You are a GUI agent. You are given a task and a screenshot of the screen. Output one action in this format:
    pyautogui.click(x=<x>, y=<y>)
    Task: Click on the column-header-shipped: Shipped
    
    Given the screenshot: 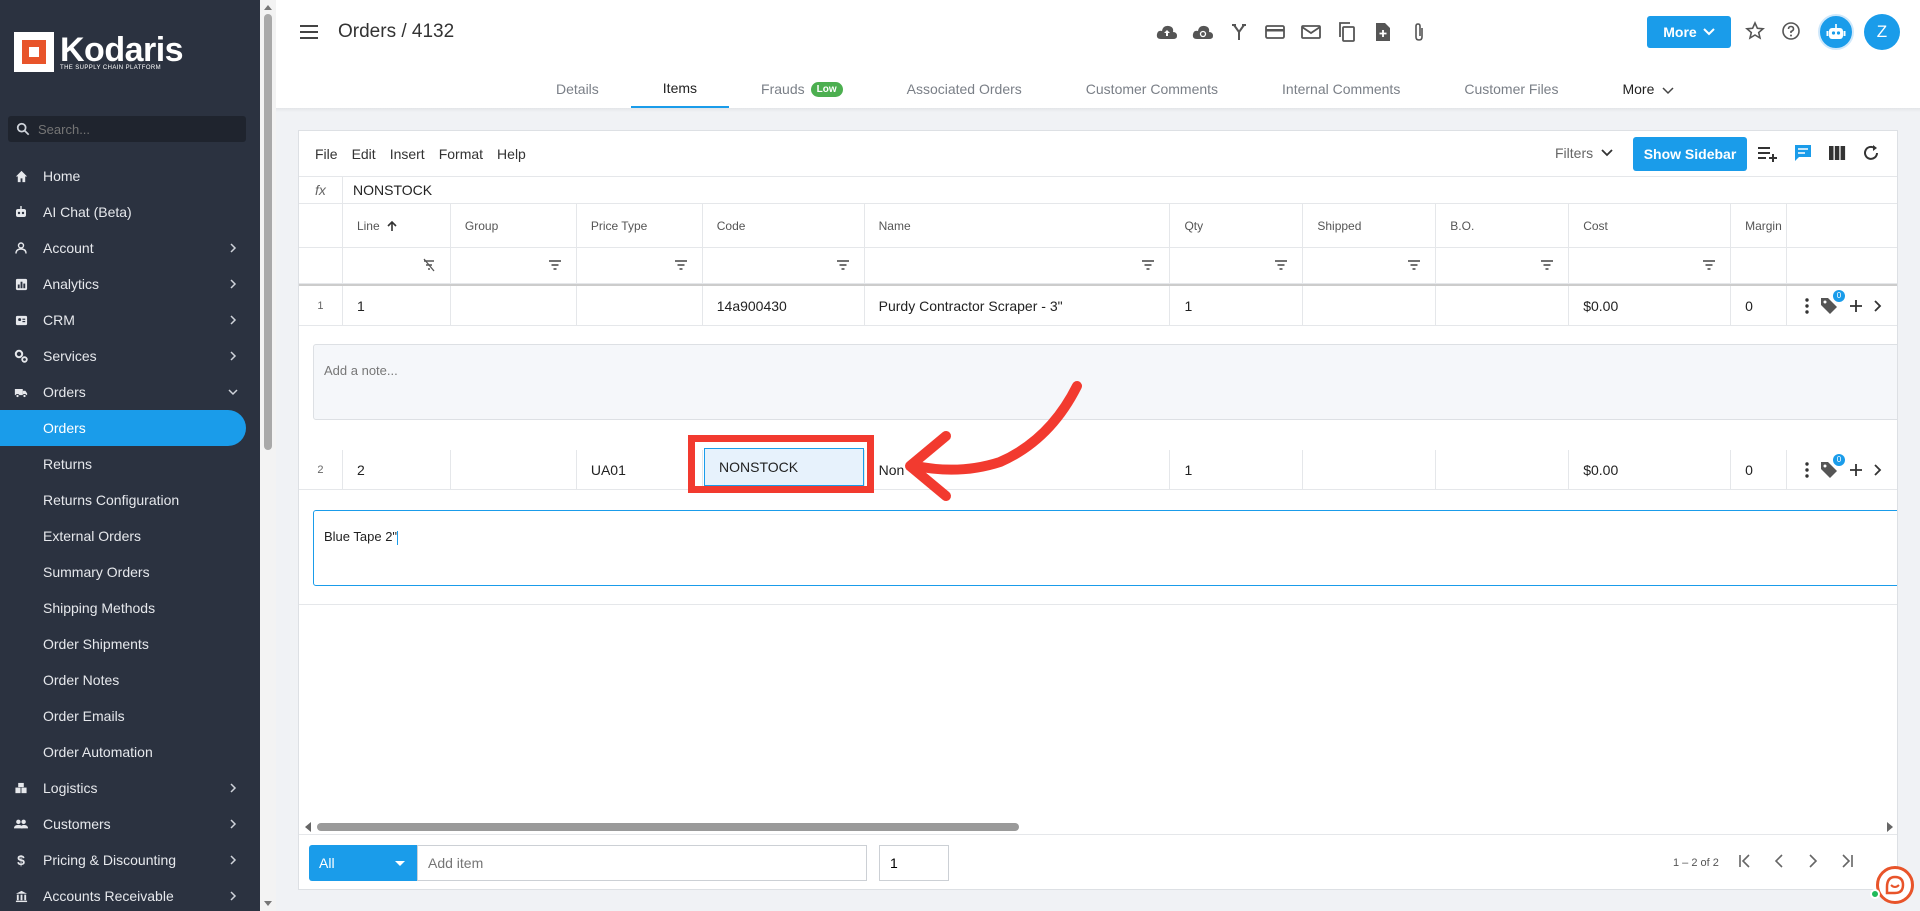 What is the action you would take?
    pyautogui.click(x=1370, y=226)
    